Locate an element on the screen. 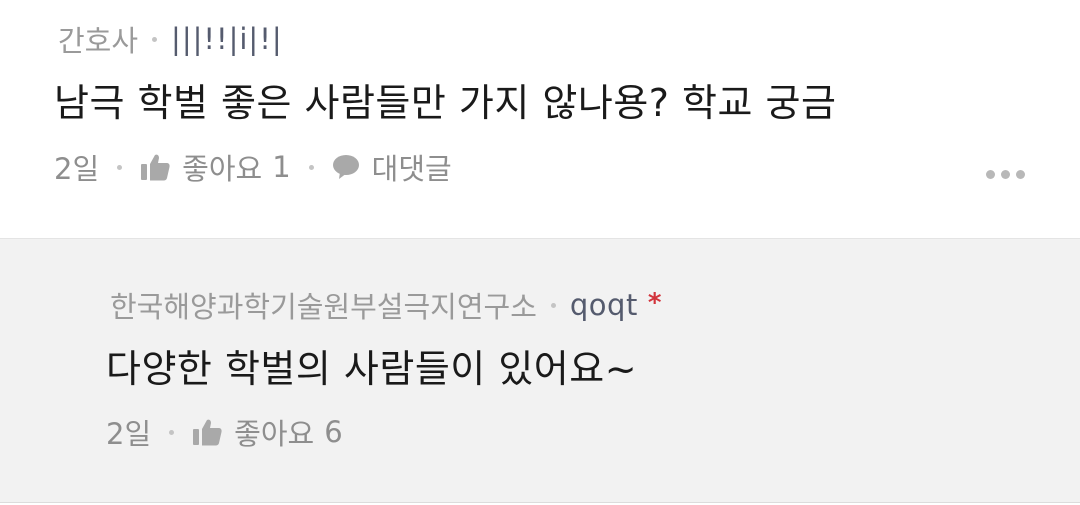 The height and width of the screenshot is (505, 1080). reply-label: 대댓글 is located at coordinates (411, 169).